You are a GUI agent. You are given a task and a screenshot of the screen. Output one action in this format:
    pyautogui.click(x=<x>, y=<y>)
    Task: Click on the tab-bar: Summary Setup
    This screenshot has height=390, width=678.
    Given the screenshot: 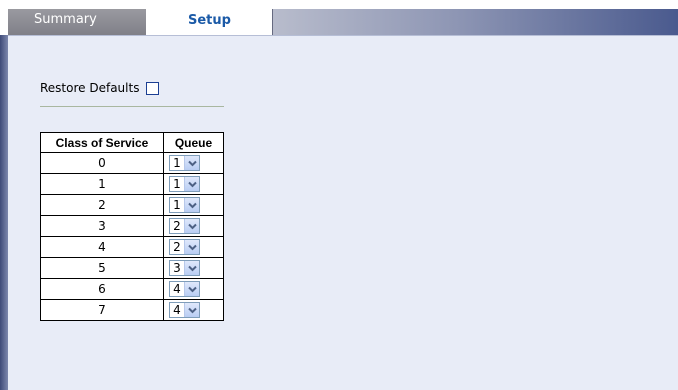 What is the action you would take?
    pyautogui.click(x=343, y=22)
    